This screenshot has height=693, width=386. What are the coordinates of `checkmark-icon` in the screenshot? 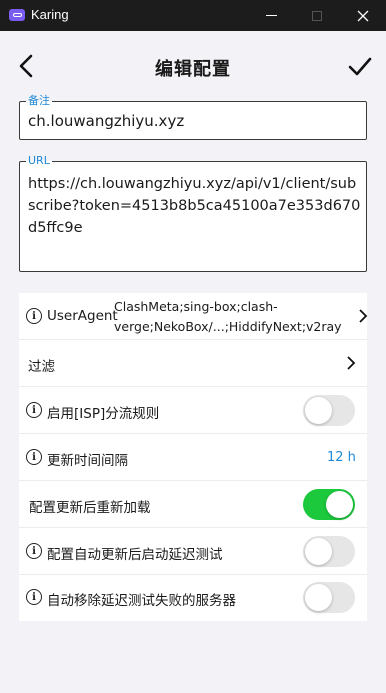 It's located at (360, 66).